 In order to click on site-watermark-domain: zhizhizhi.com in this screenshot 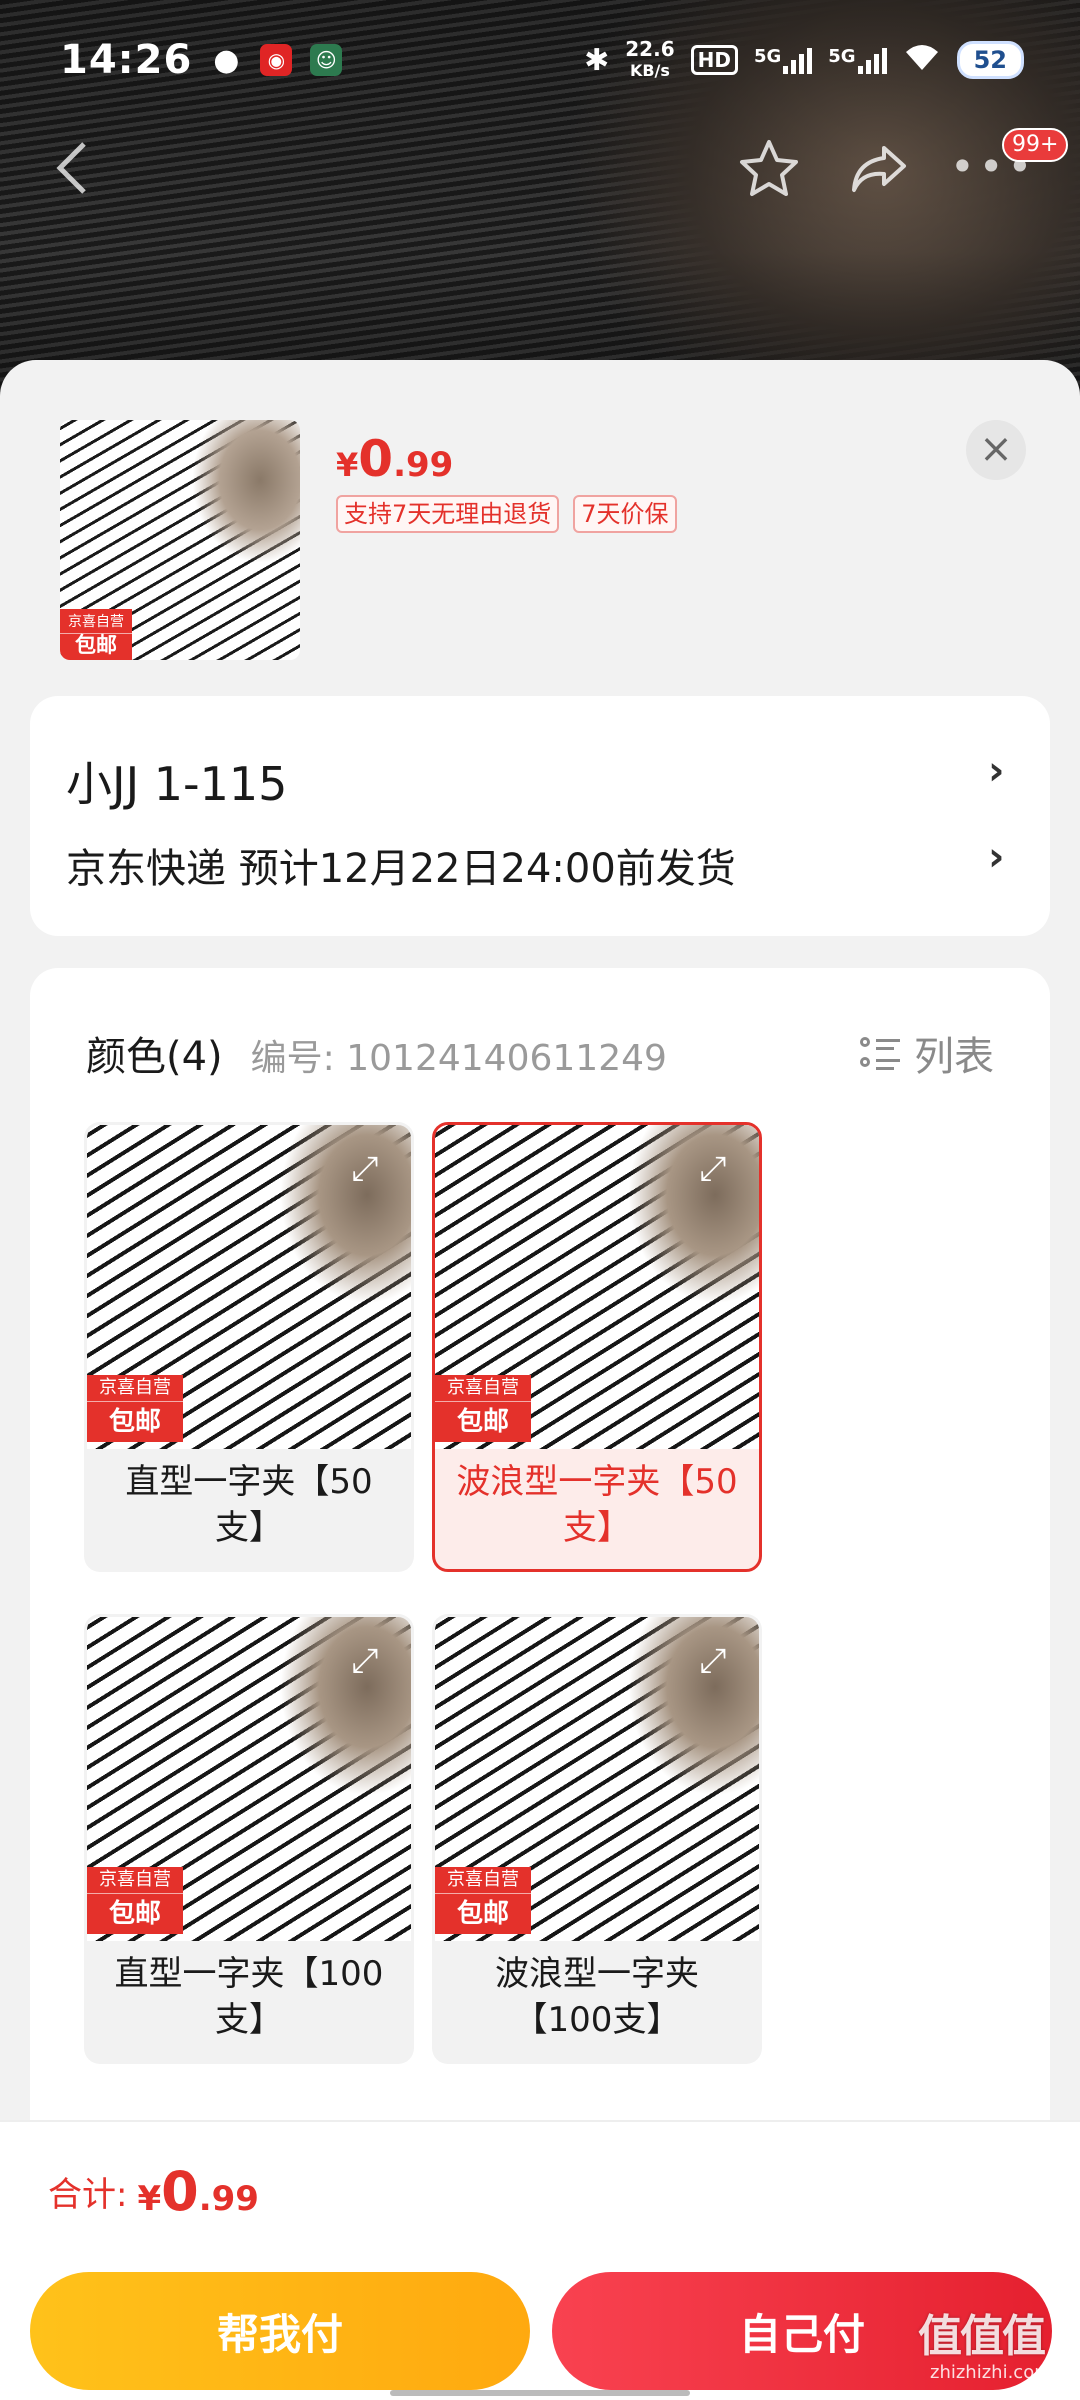, I will do `click(991, 2372)`.